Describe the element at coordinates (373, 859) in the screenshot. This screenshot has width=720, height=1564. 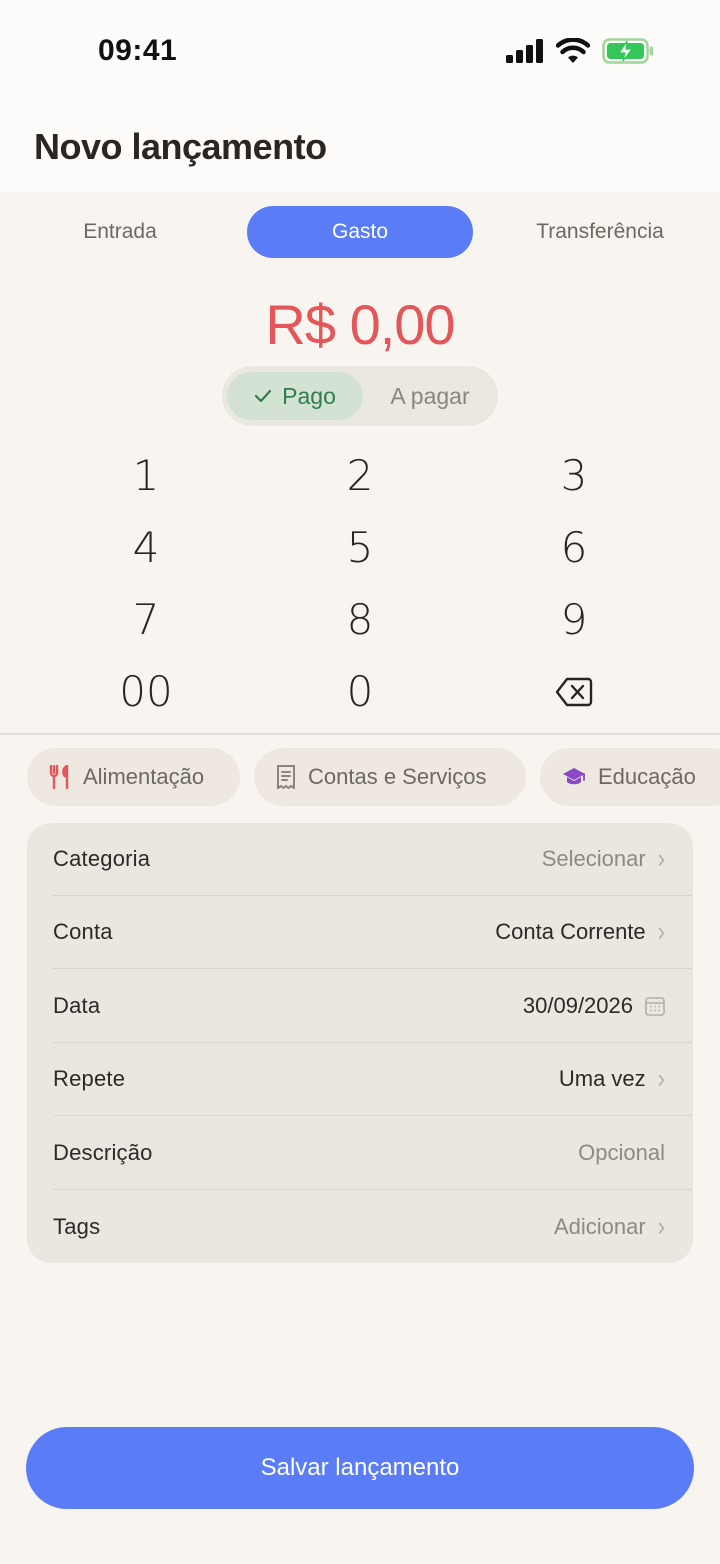
I see `form-row-categoria: Categoria Selecionar ›` at that location.